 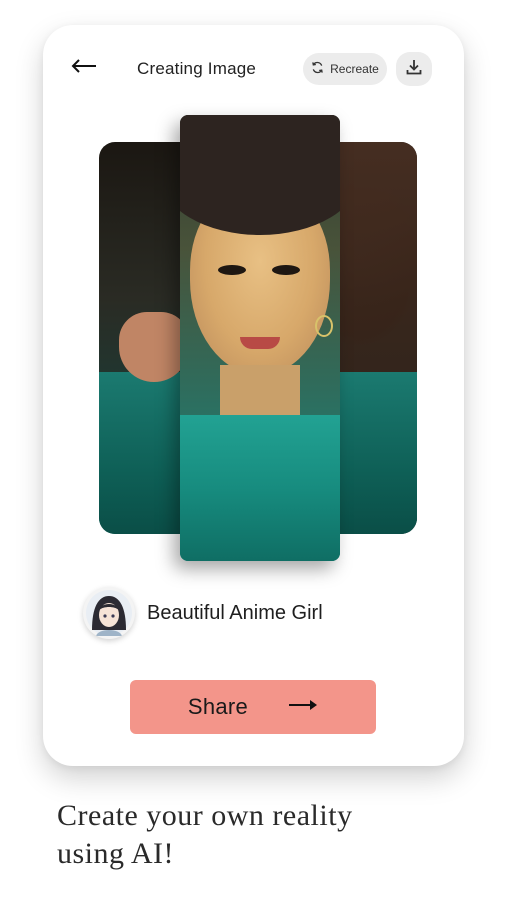 I want to click on download-button, so click(x=414, y=69).